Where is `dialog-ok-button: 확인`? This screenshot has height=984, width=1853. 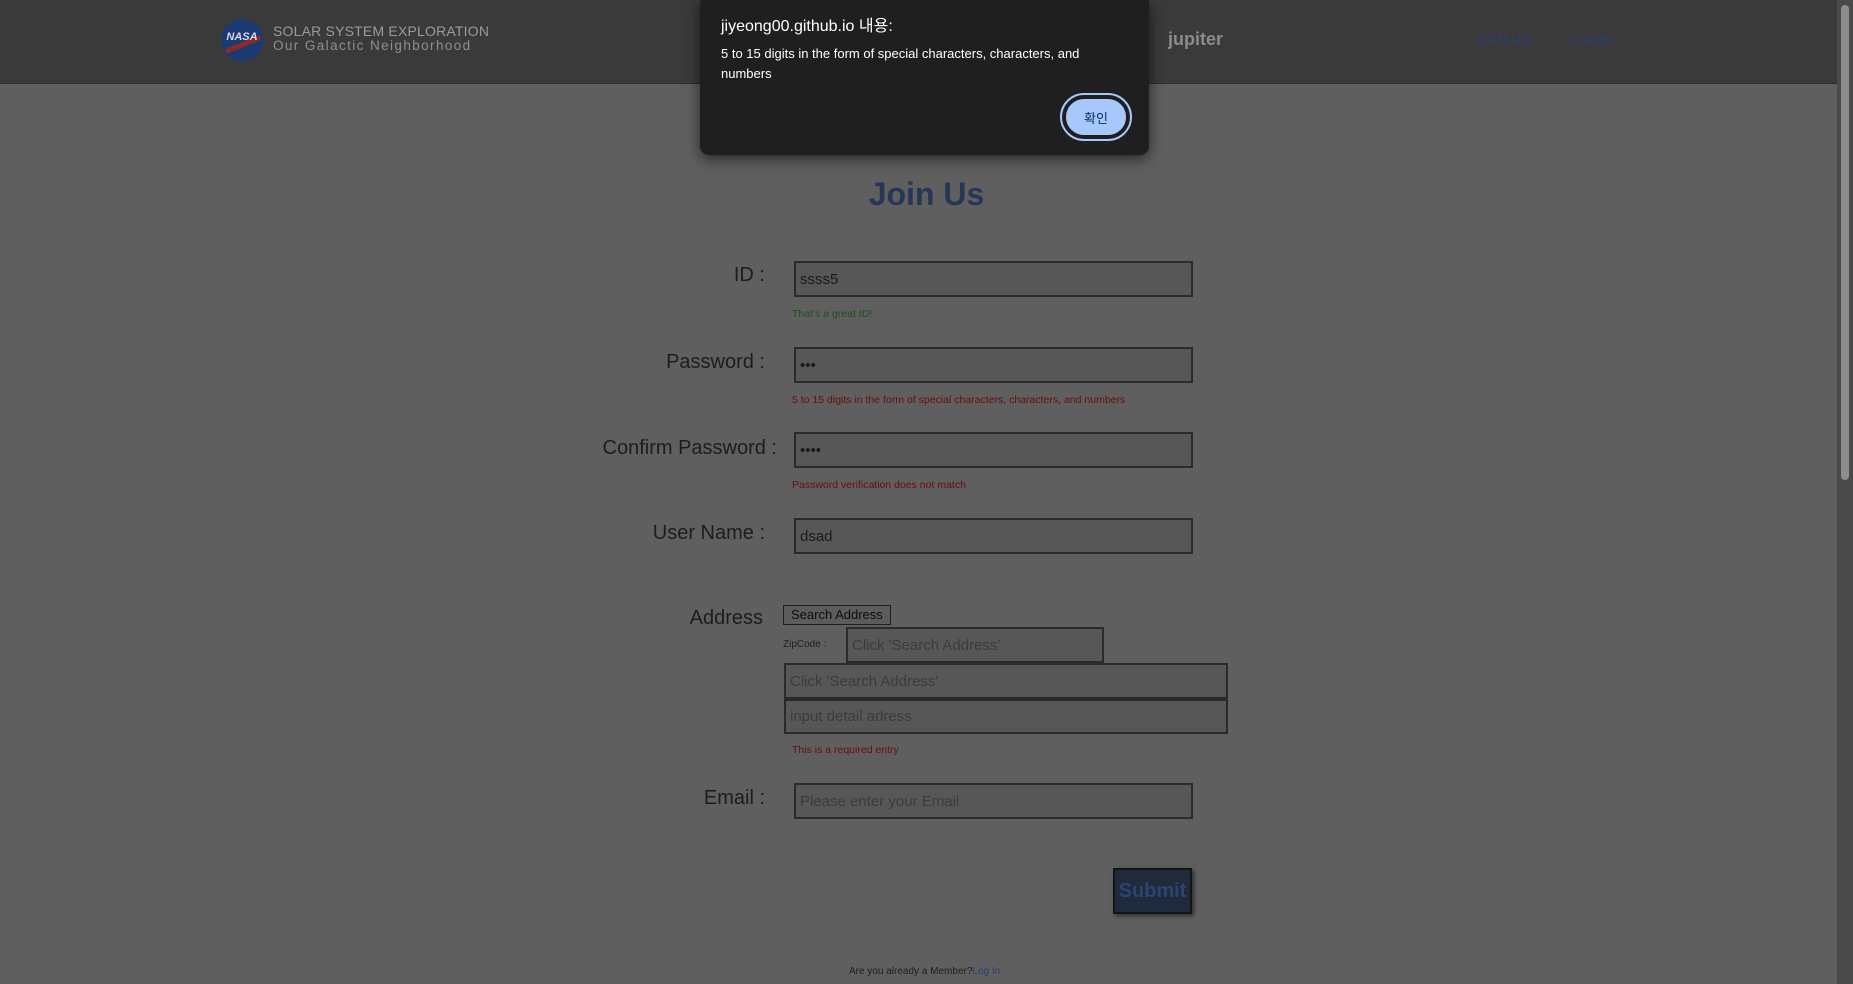 dialog-ok-button: 확인 is located at coordinates (1096, 117).